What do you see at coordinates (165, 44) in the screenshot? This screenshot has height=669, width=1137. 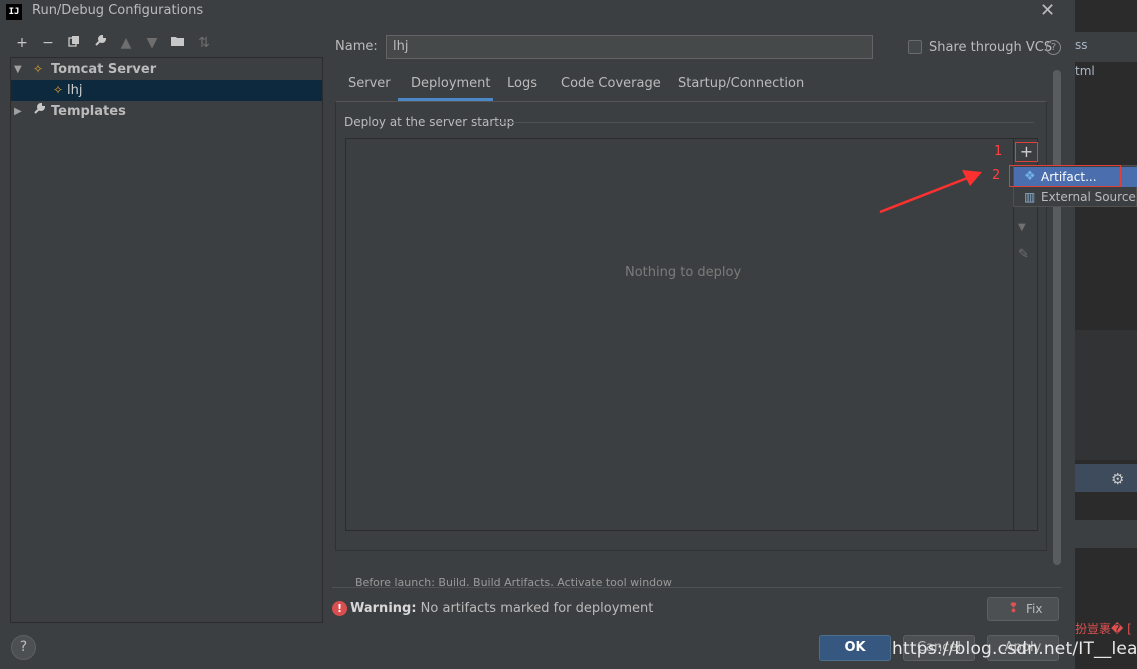 I see `config-toolbar: + − ▲ ▼ ⇅` at bounding box center [165, 44].